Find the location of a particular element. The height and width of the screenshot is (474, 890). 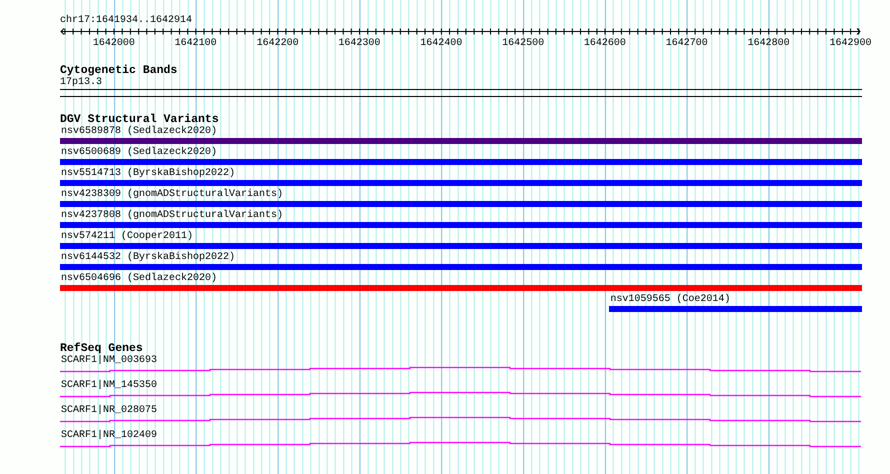

variant-label: nsv6589878 (Sedlazeck2020) is located at coordinates (139, 132).